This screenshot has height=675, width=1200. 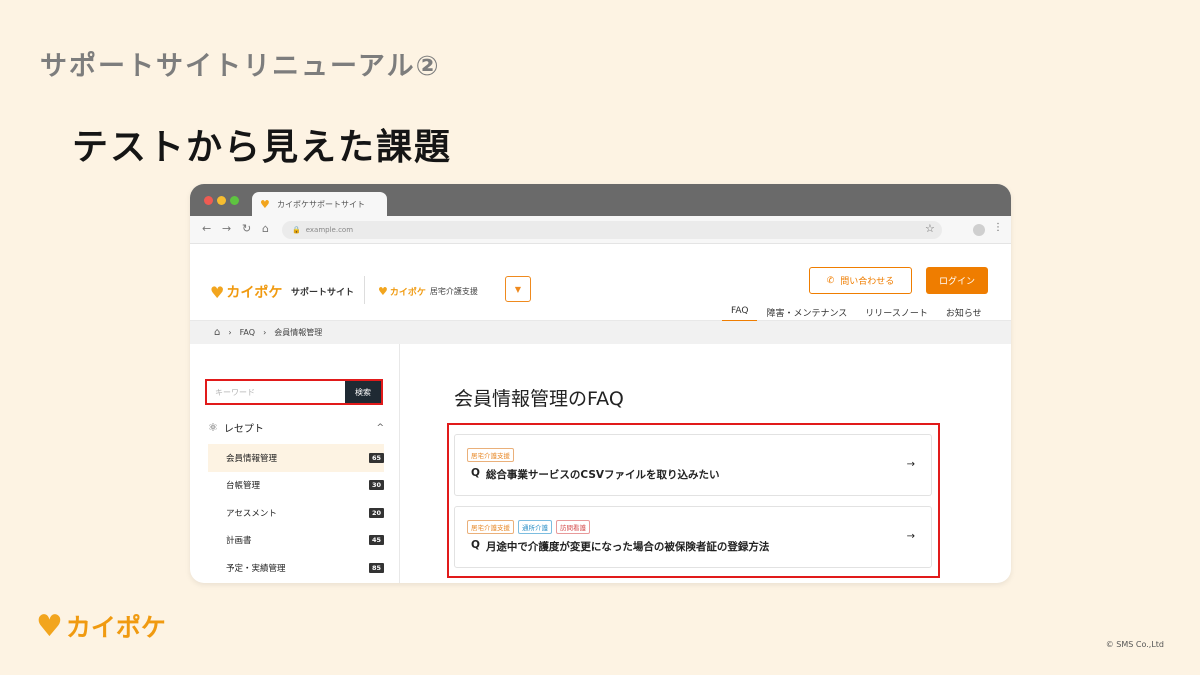 I want to click on nav-item-maintenance: 障害・メンテナンス, so click(x=806, y=314).